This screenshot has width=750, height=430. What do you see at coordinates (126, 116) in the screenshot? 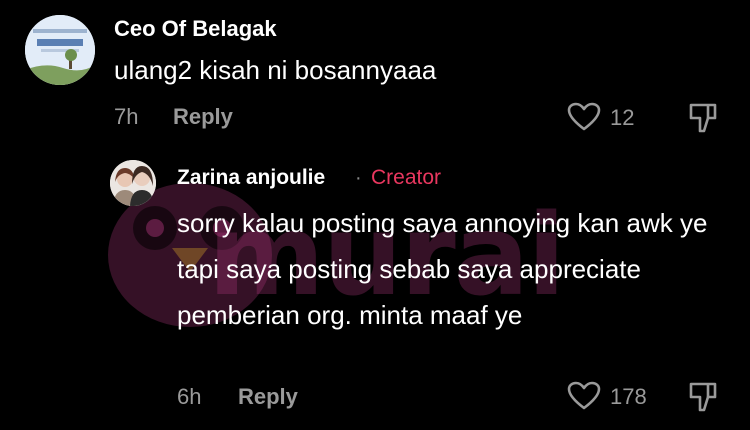
I see `comment-timestamp: 7h` at bounding box center [126, 116].